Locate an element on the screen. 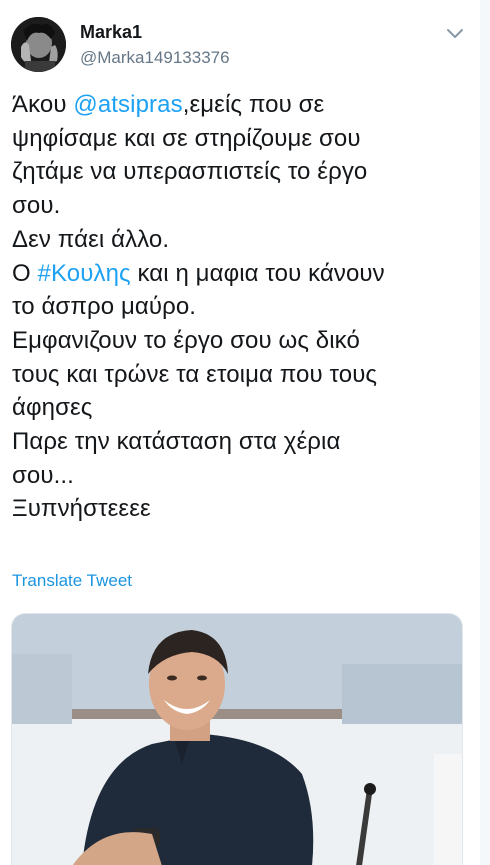 This screenshot has width=490, height=865. tweet-text-line: Ο #Κουλης και η μαφια του κάνουν is located at coordinates (243, 274).